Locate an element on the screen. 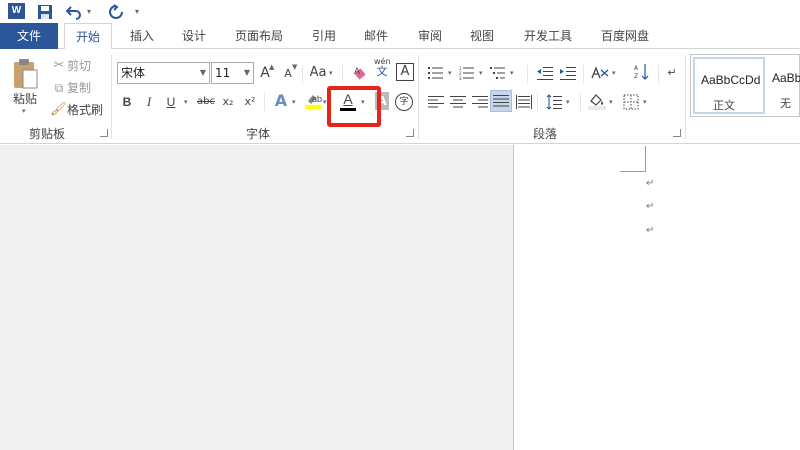  text-effects-dropdown-icon: ▾ is located at coordinates (294, 102).